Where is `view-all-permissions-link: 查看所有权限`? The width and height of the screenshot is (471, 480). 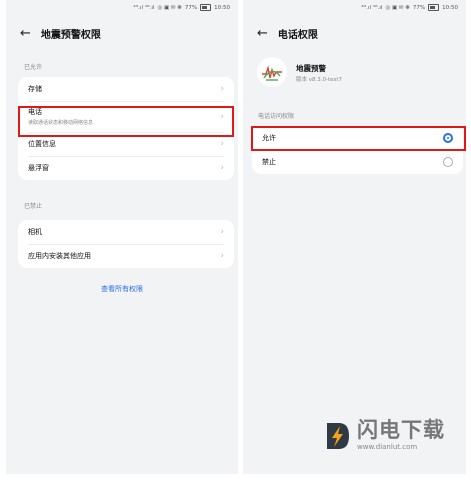
view-all-permissions-link: 查看所有权限 is located at coordinates (122, 289).